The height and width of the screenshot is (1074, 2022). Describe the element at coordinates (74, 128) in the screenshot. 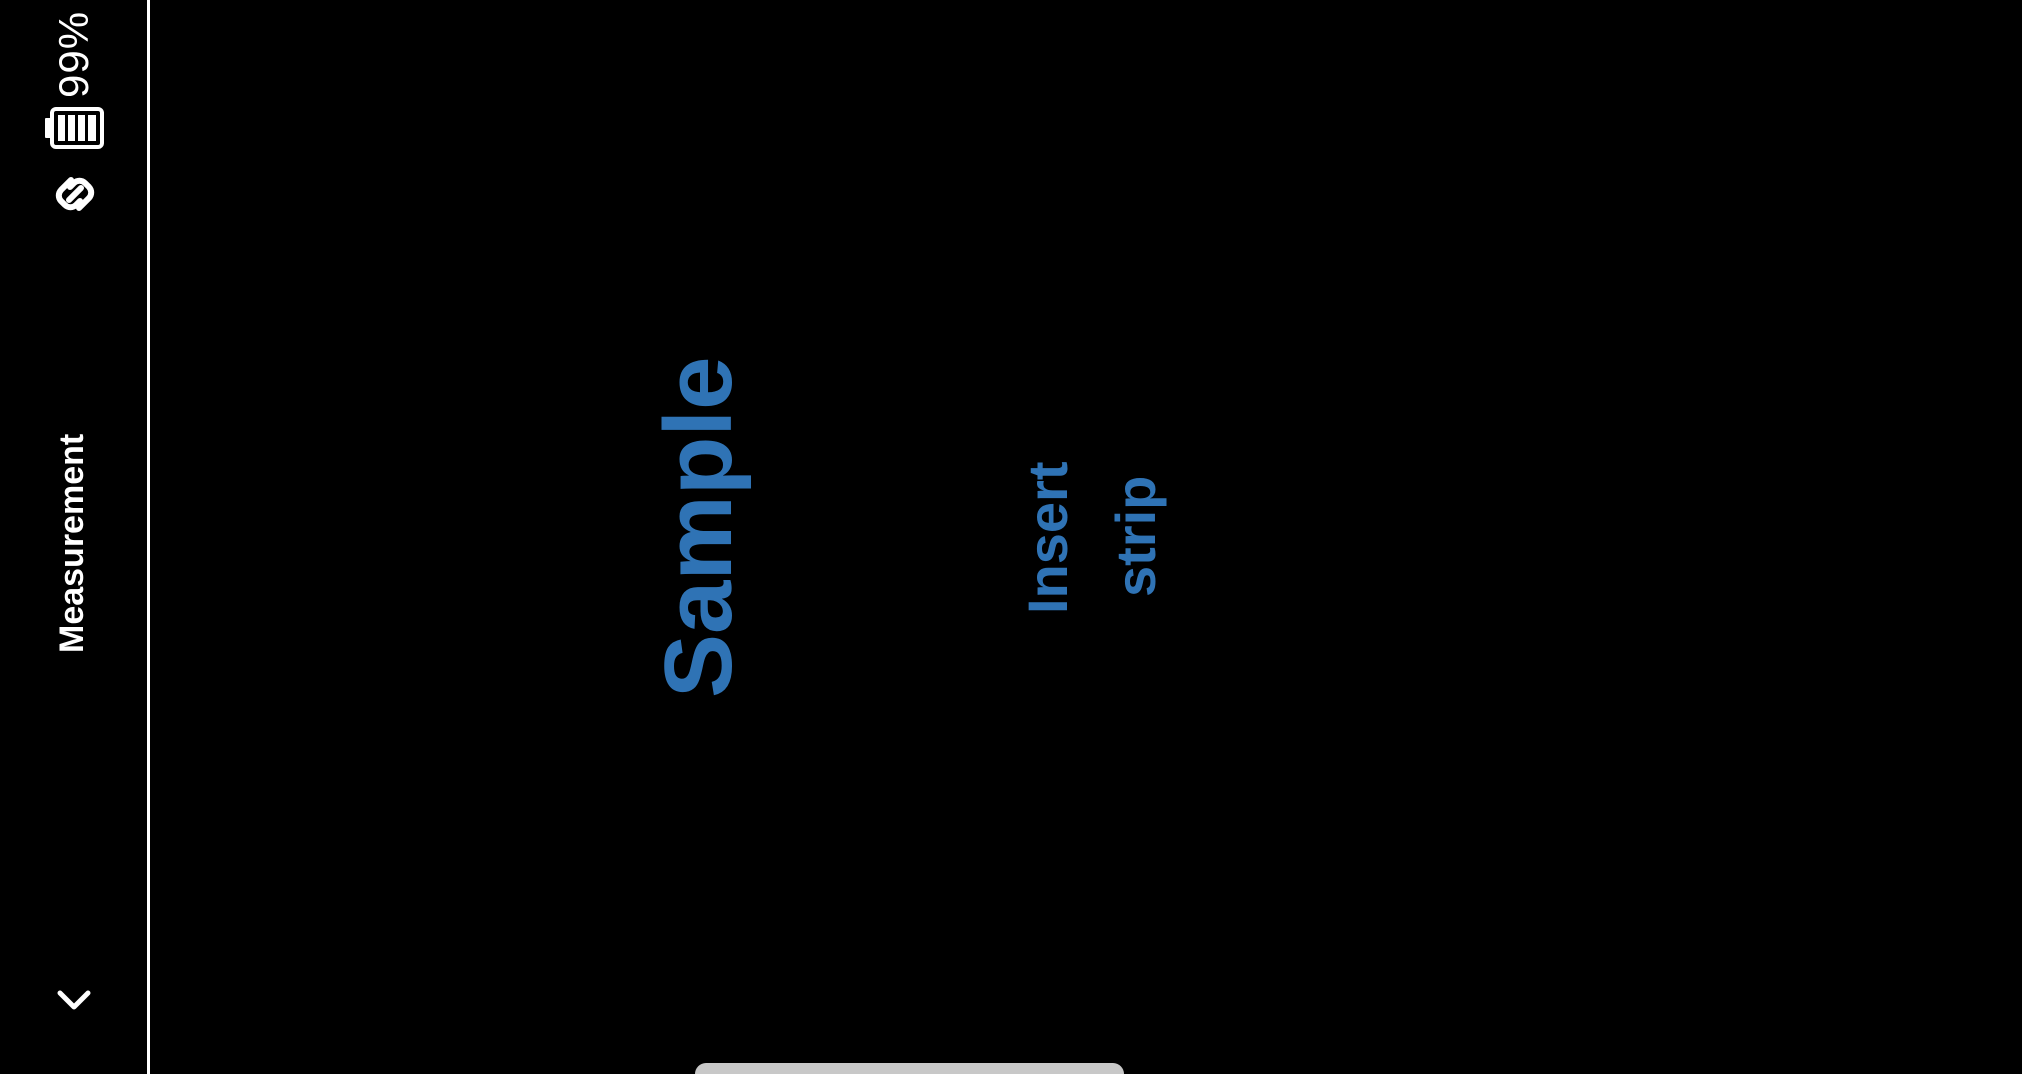

I see `battery-icon` at that location.